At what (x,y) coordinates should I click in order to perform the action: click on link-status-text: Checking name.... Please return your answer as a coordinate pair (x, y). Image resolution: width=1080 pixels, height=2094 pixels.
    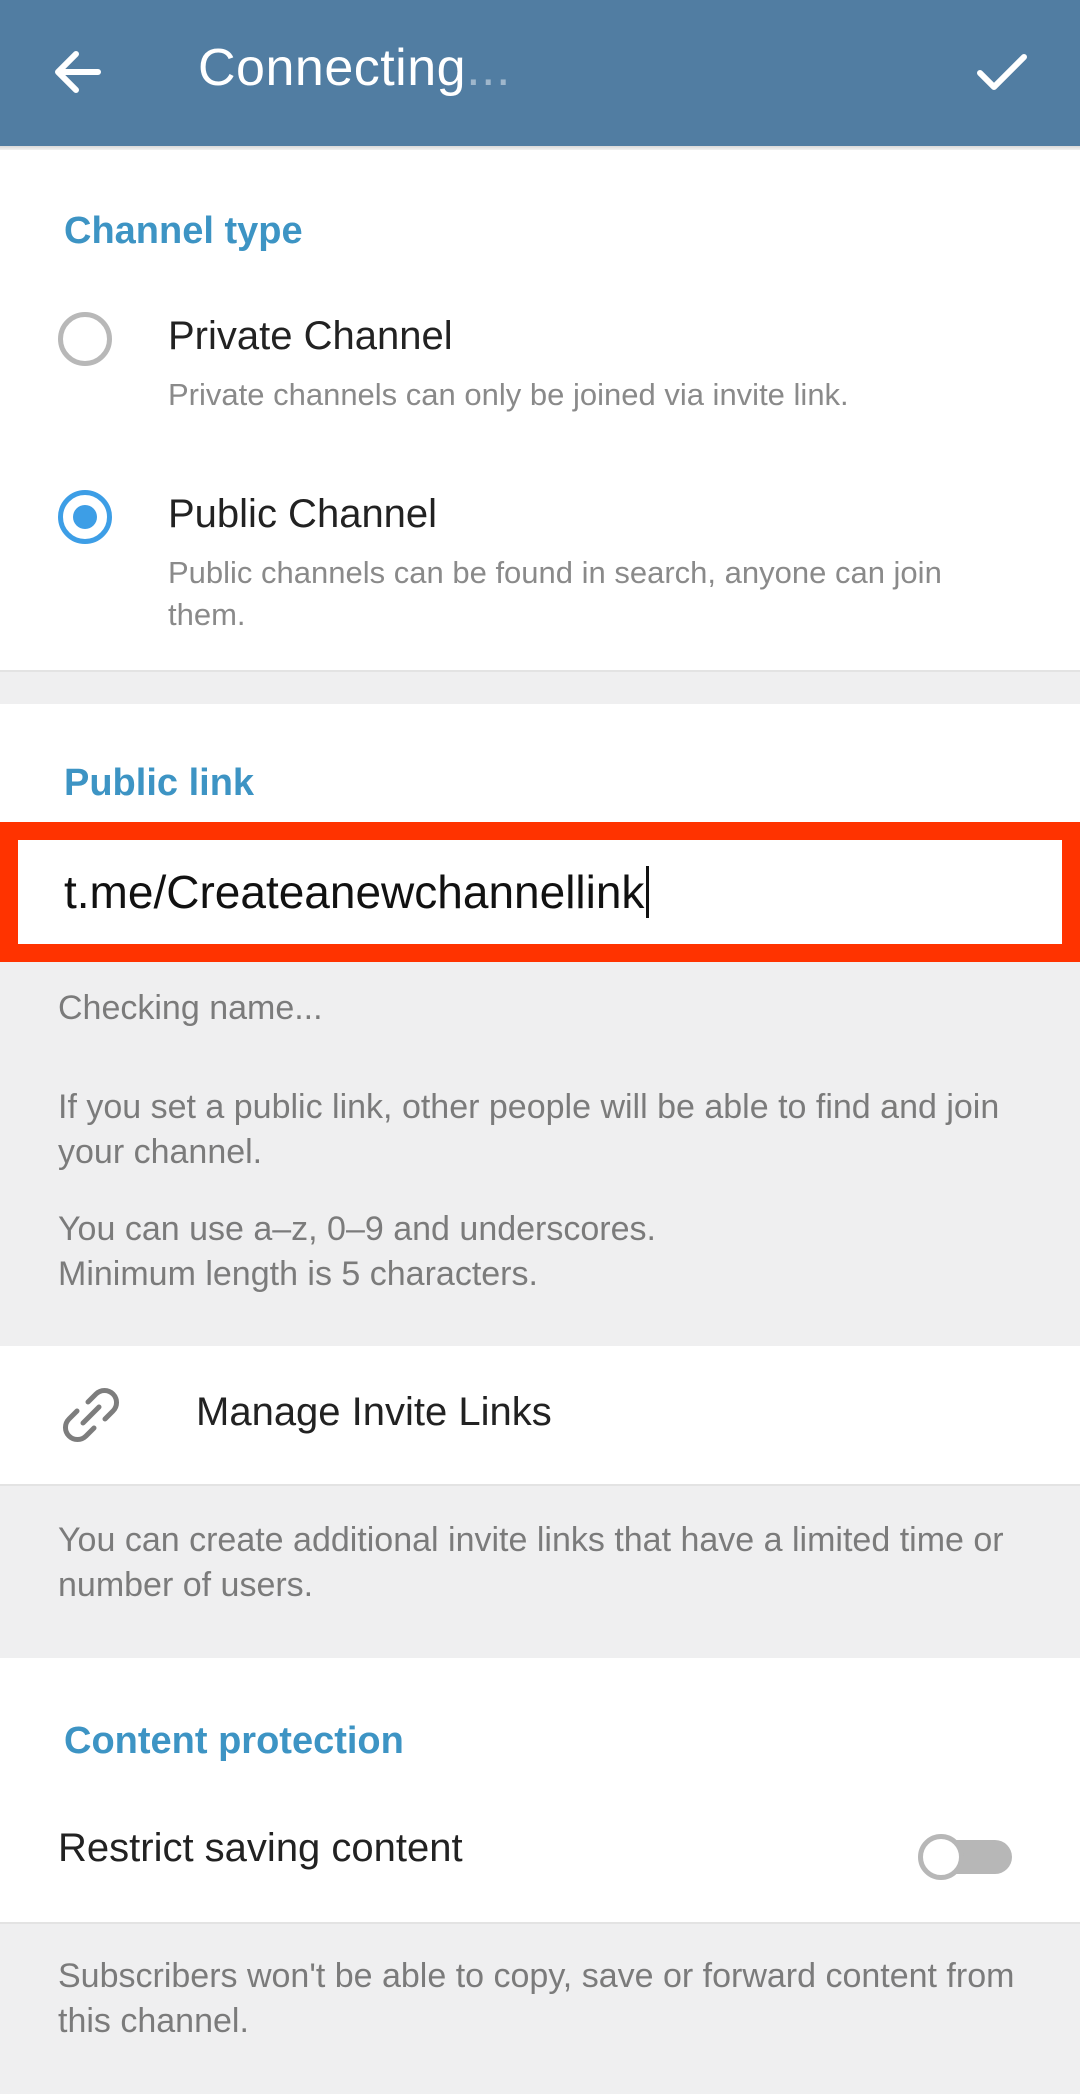
    Looking at the image, I should click on (190, 1008).